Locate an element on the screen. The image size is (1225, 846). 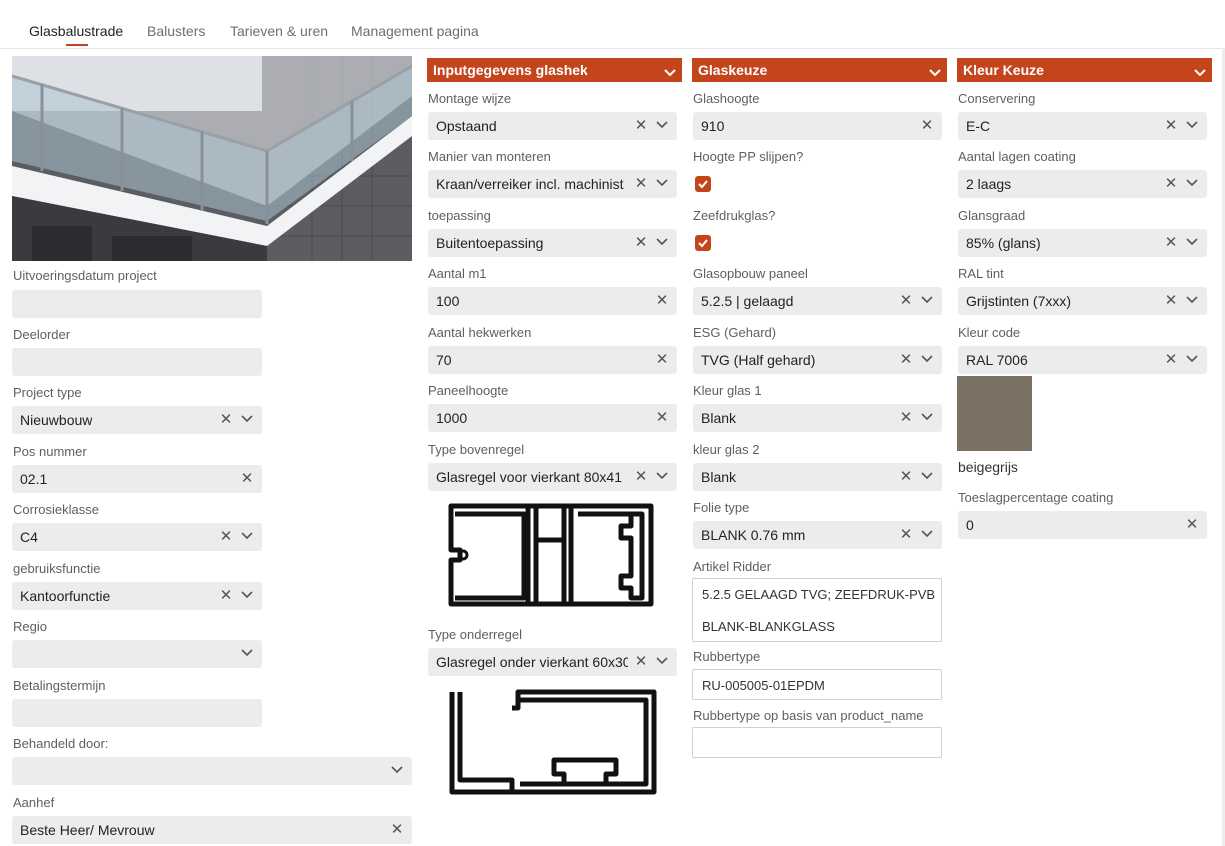
aantal-hekwerken-input: 70 ✕ is located at coordinates (552, 360).